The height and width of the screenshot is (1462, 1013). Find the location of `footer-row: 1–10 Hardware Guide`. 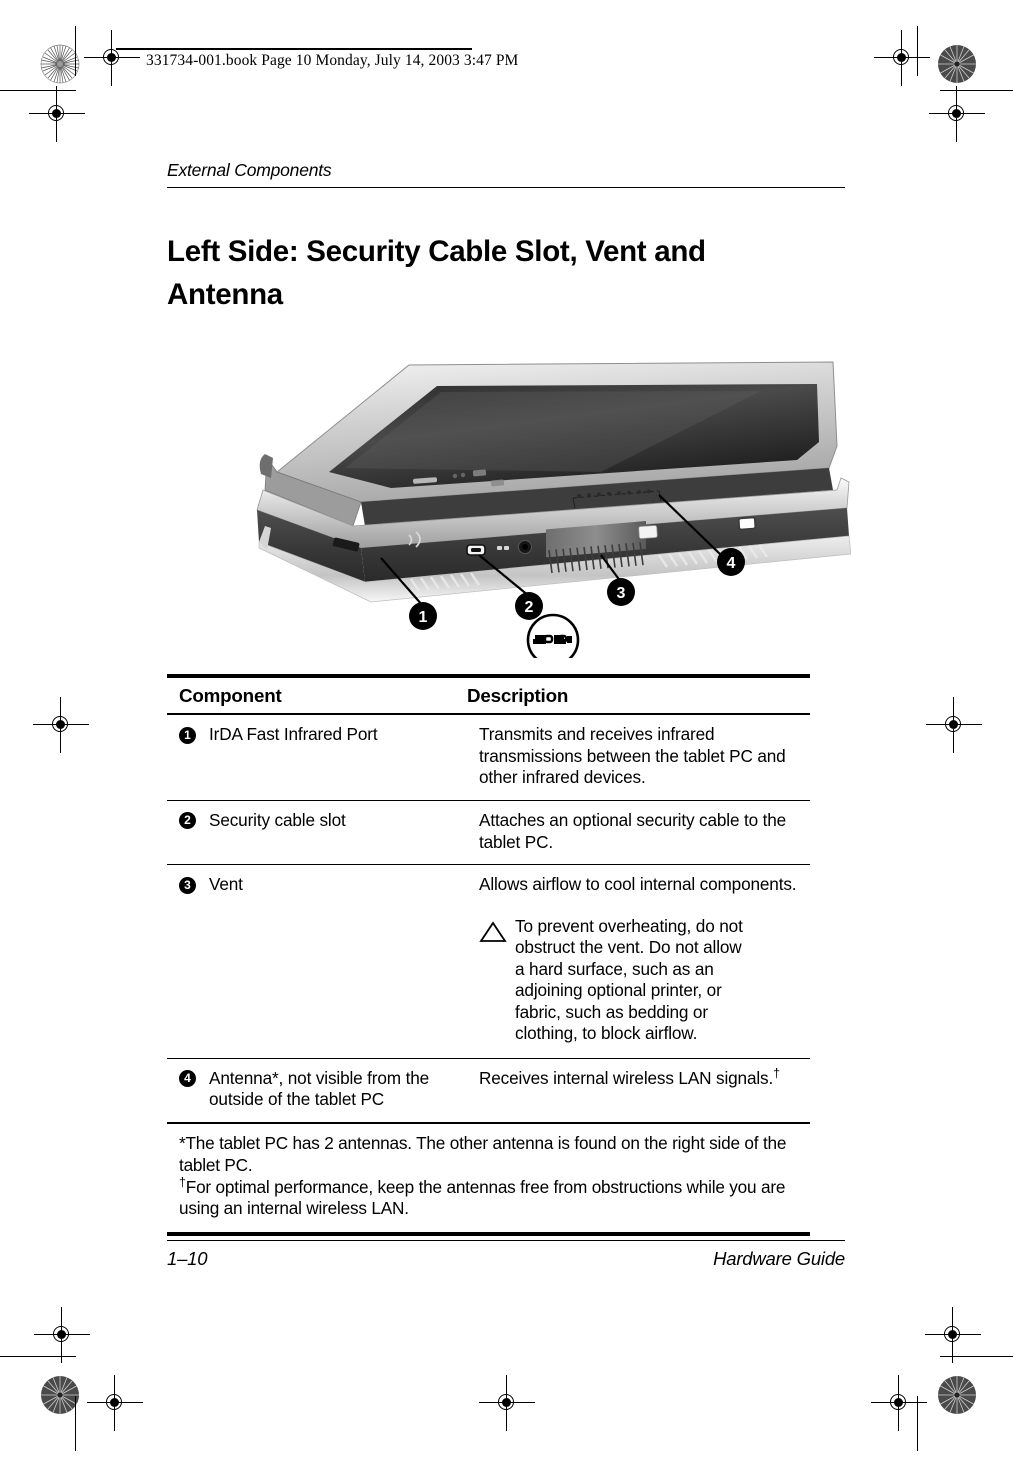

footer-row: 1–10 Hardware Guide is located at coordinates (506, 1255).